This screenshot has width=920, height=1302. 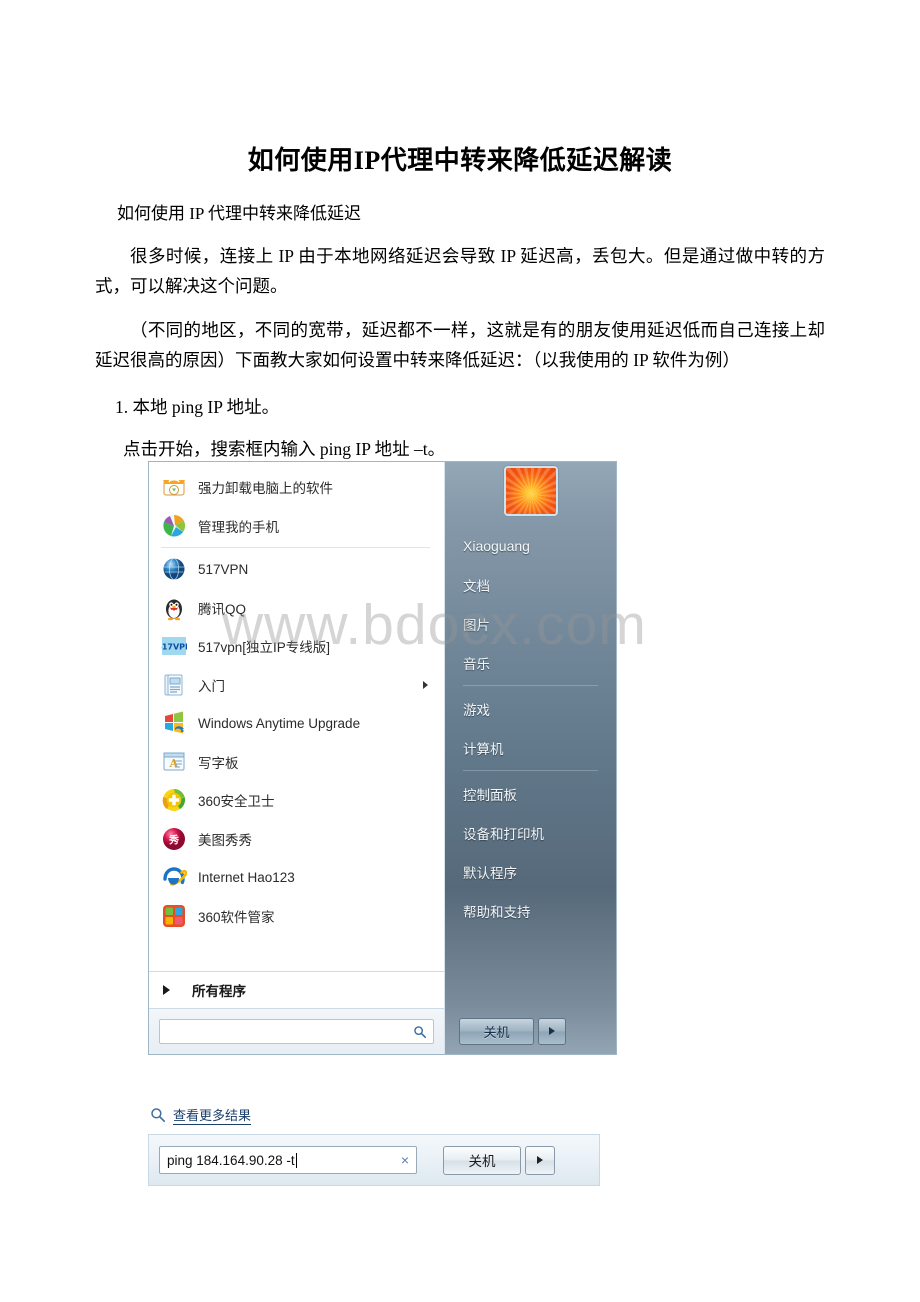 I want to click on internet-explorer-icon, so click(x=174, y=877).